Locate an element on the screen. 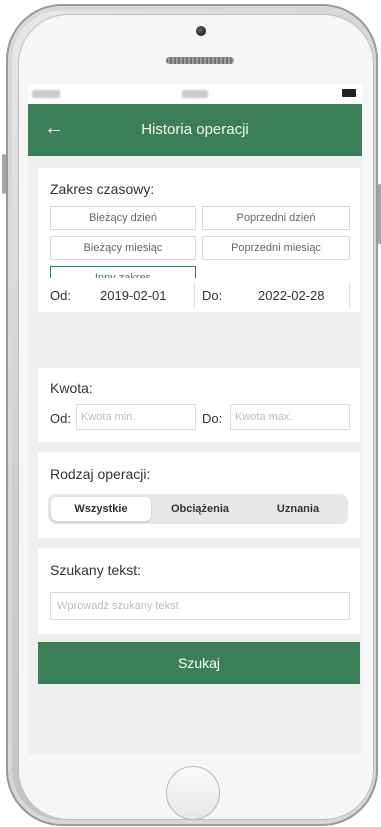  date-fields-row: Od: 2019-02-01 Do: 2022-02-28 is located at coordinates (199, 295).